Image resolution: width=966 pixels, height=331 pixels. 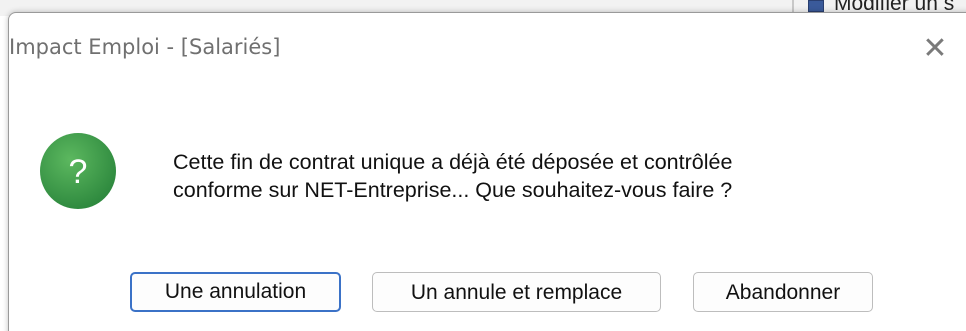 I want to click on background-app-icon, so click(x=816, y=6).